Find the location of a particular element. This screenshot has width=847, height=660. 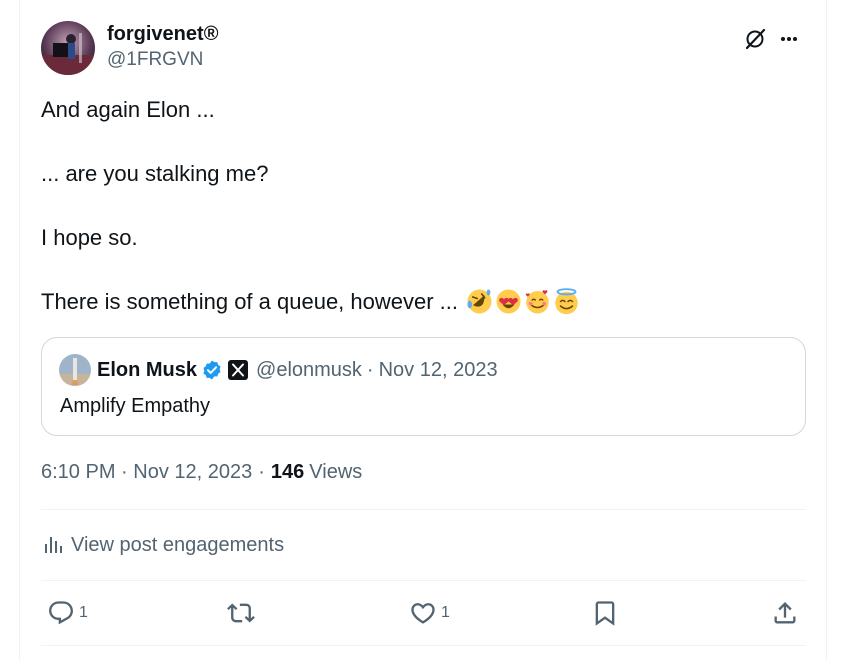

divider-middle is located at coordinates (423, 580).